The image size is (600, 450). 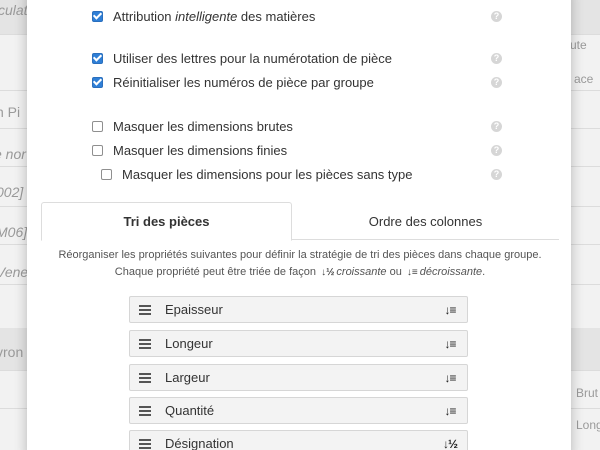 I want to click on sort-item-largeur: Largeur ↓≡, so click(x=298, y=377).